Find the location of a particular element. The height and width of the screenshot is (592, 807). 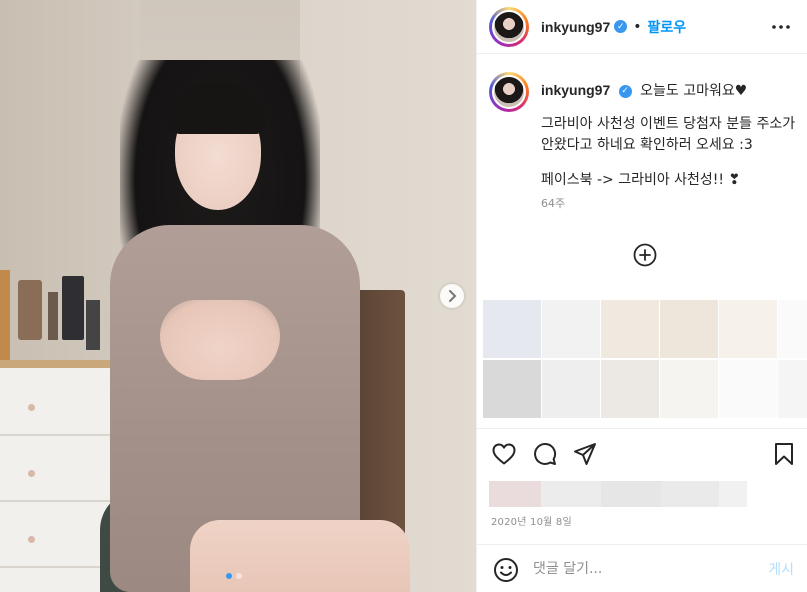

bookmark-icon is located at coordinates (784, 454).